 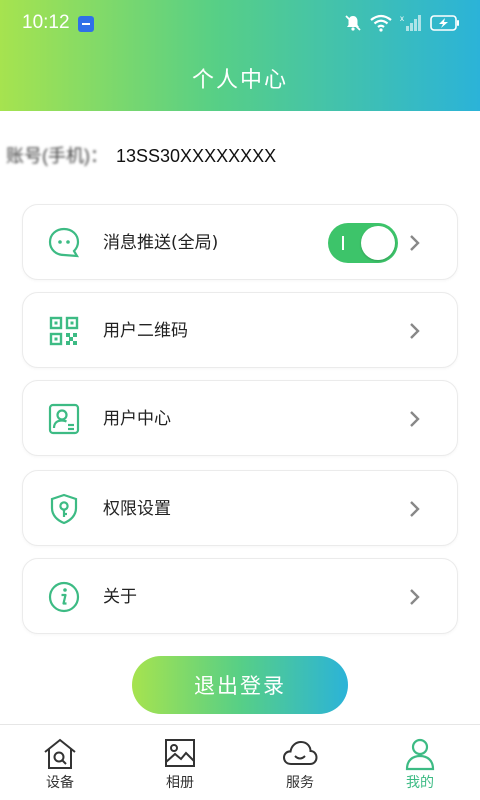 I want to click on home-search-icon, so click(x=60, y=753).